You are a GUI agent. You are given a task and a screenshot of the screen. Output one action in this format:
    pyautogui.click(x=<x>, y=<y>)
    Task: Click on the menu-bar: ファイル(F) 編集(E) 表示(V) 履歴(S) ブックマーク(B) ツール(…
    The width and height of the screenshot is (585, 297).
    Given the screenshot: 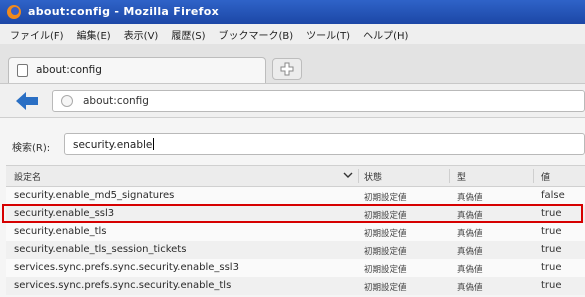 What is the action you would take?
    pyautogui.click(x=292, y=34)
    